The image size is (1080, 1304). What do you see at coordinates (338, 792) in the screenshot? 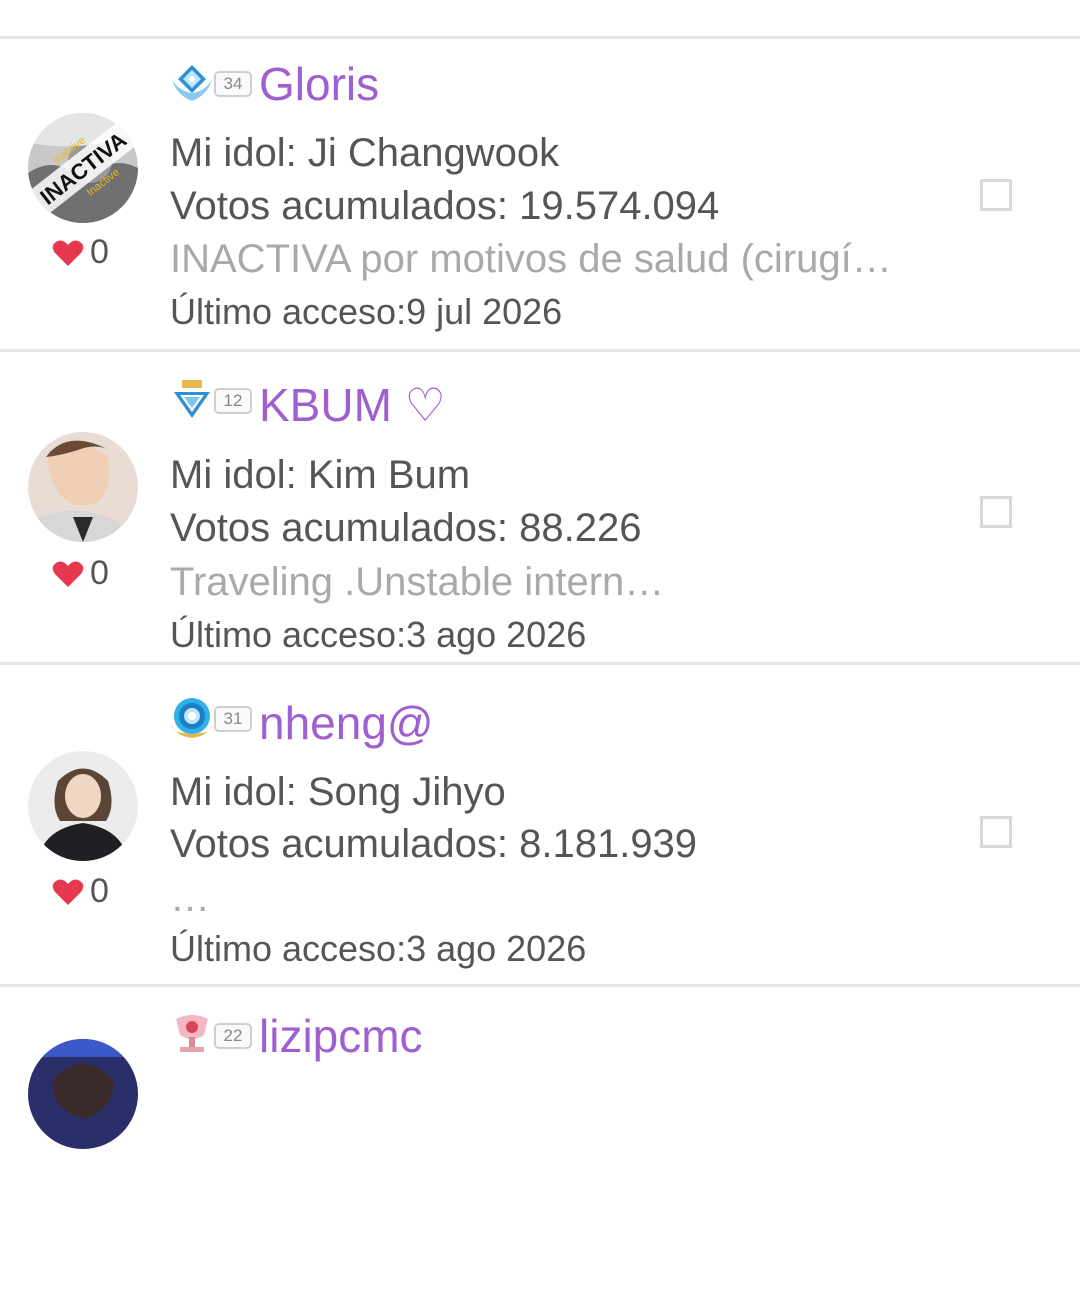
I see `idol-line: Mi idol: Song Jihyo` at bounding box center [338, 792].